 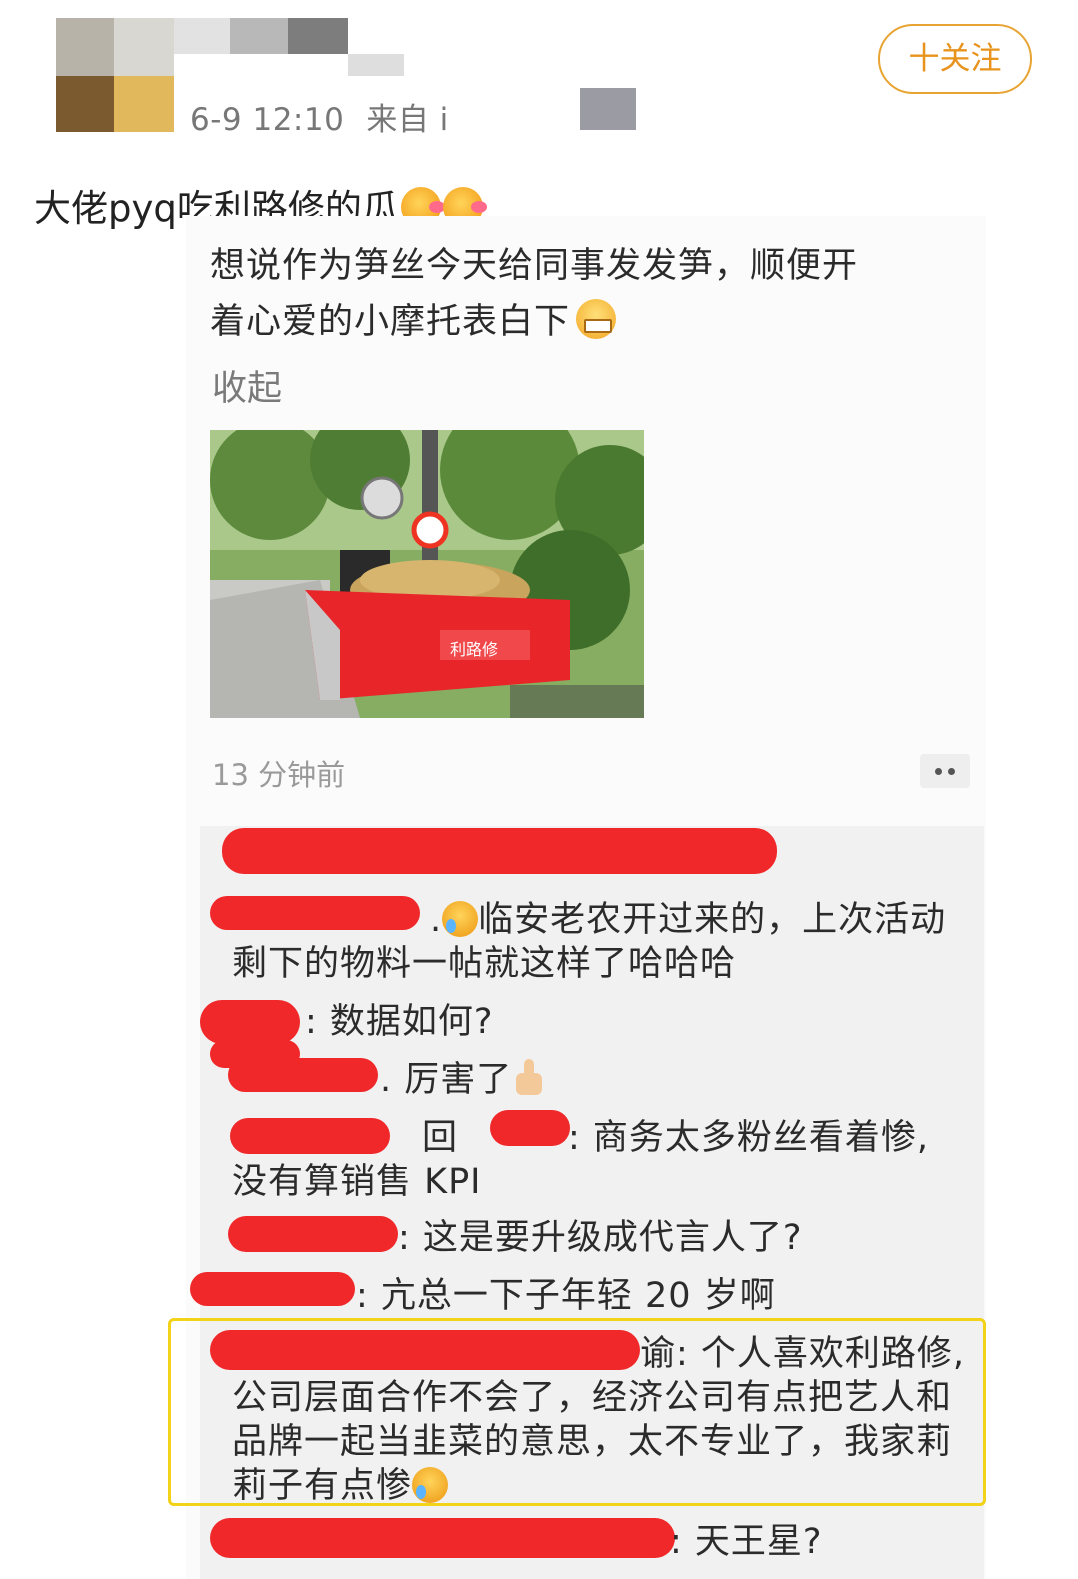 What do you see at coordinates (945, 771) in the screenshot?
I see `more-options-button` at bounding box center [945, 771].